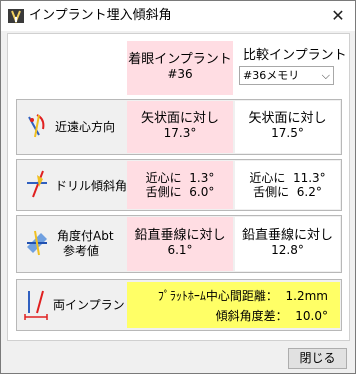  I want to click on drill-label: ドリル傾斜角, so click(91, 186).